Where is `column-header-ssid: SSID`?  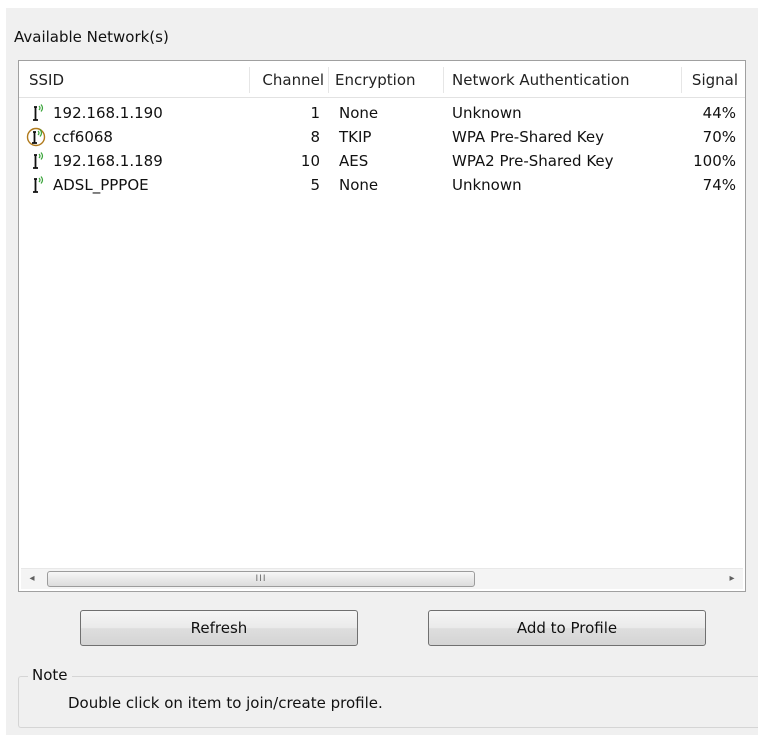
column-header-ssid: SSID is located at coordinates (129, 79).